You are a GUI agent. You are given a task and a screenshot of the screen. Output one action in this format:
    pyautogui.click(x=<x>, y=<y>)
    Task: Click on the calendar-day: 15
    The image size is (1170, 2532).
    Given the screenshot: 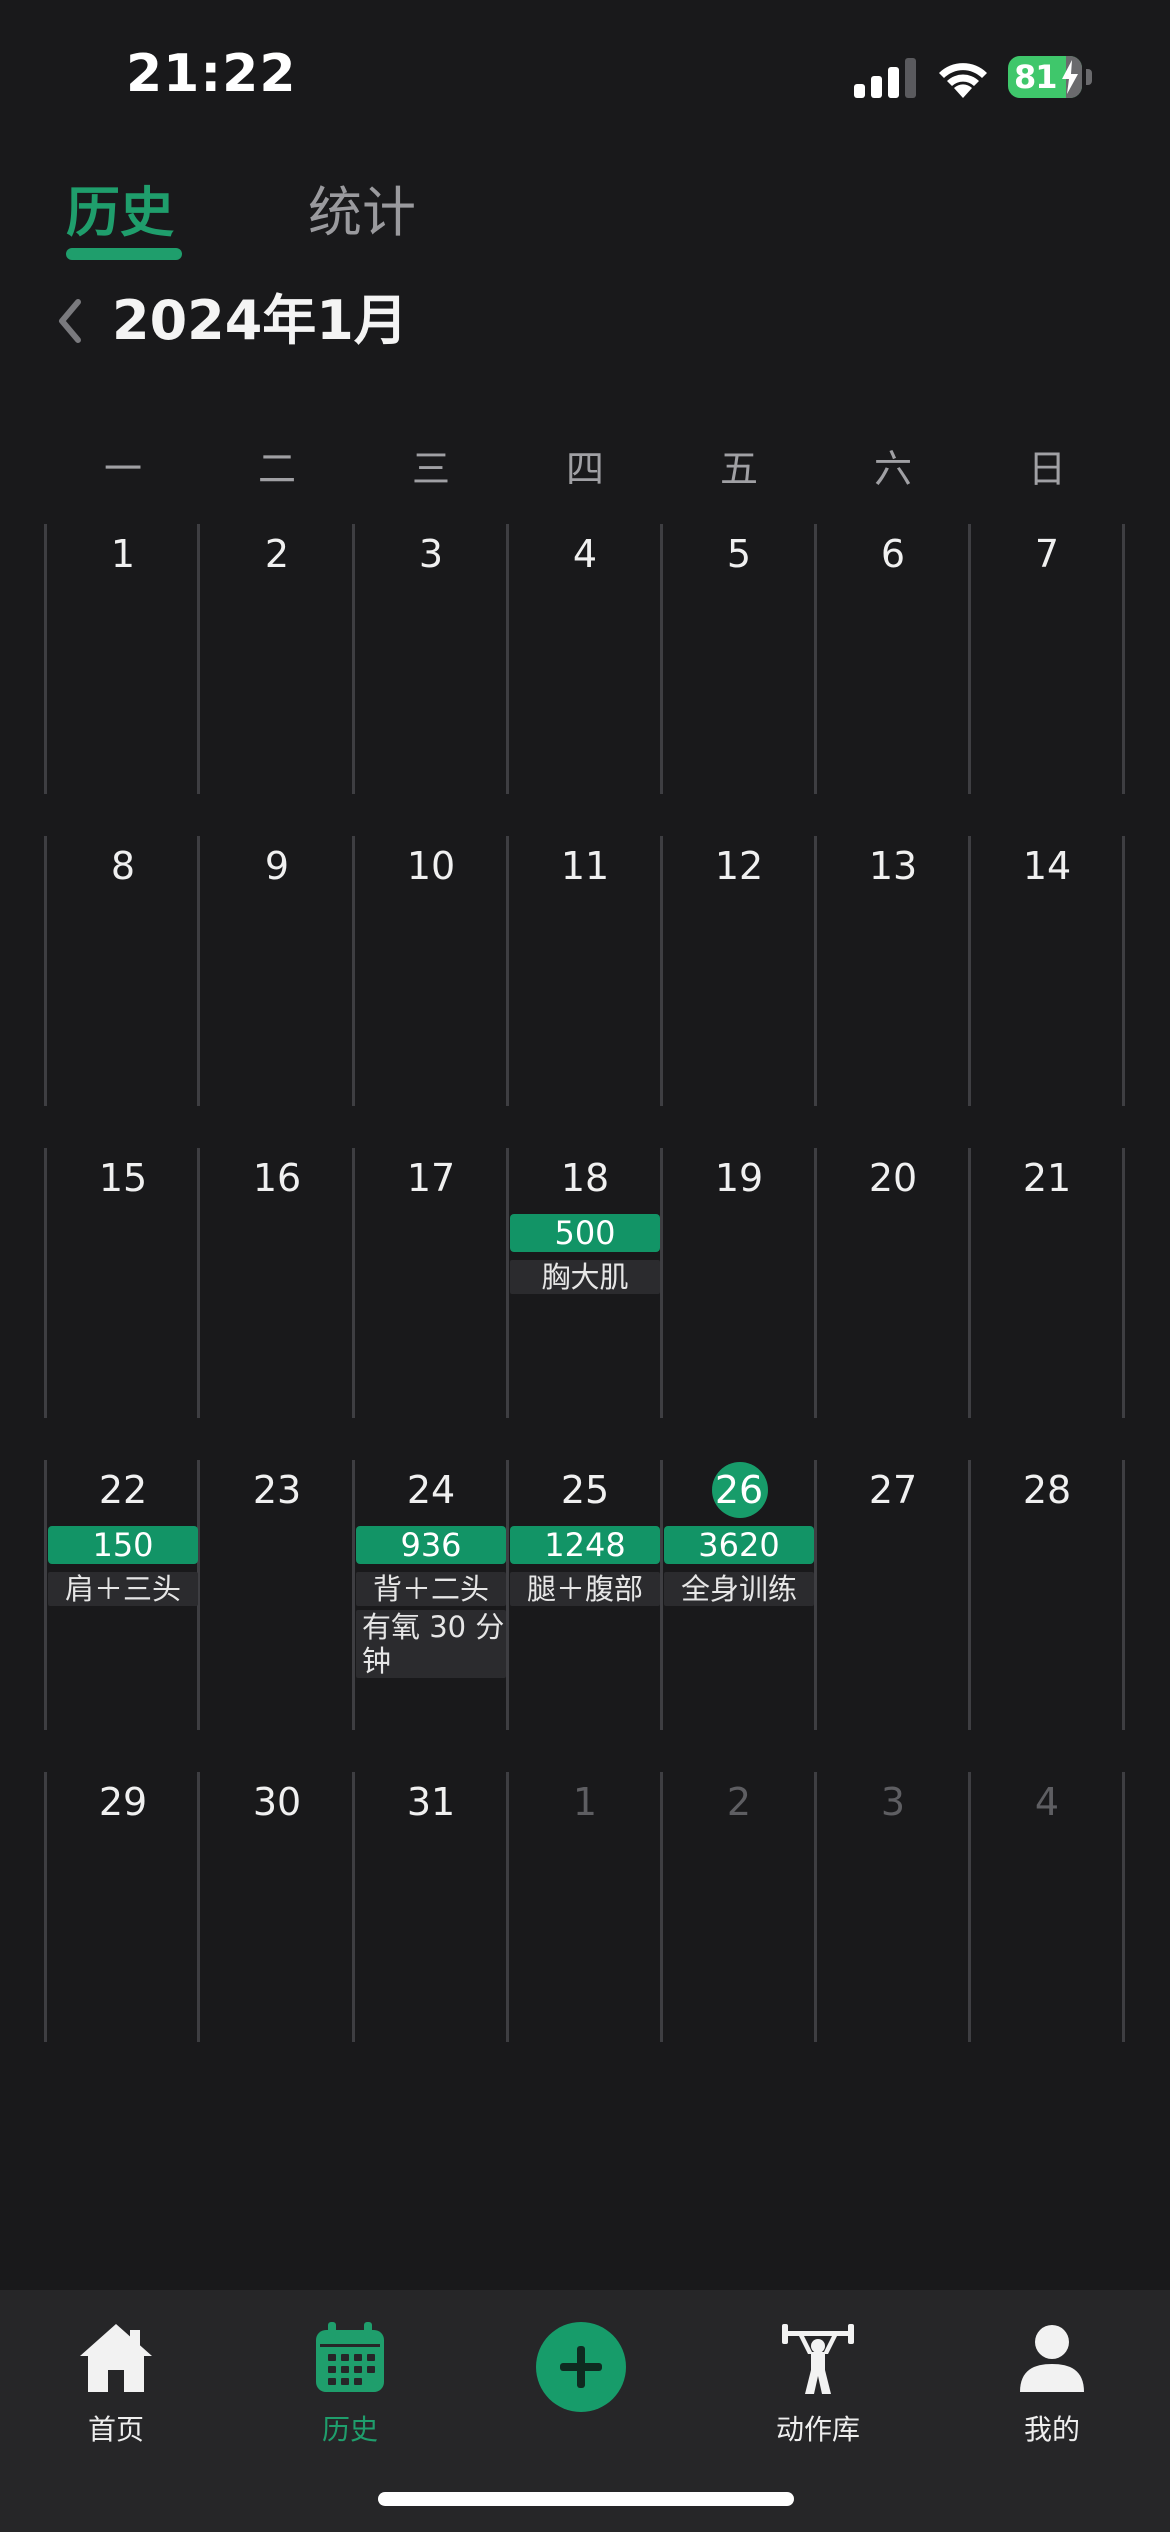 What is the action you would take?
    pyautogui.click(x=123, y=1283)
    